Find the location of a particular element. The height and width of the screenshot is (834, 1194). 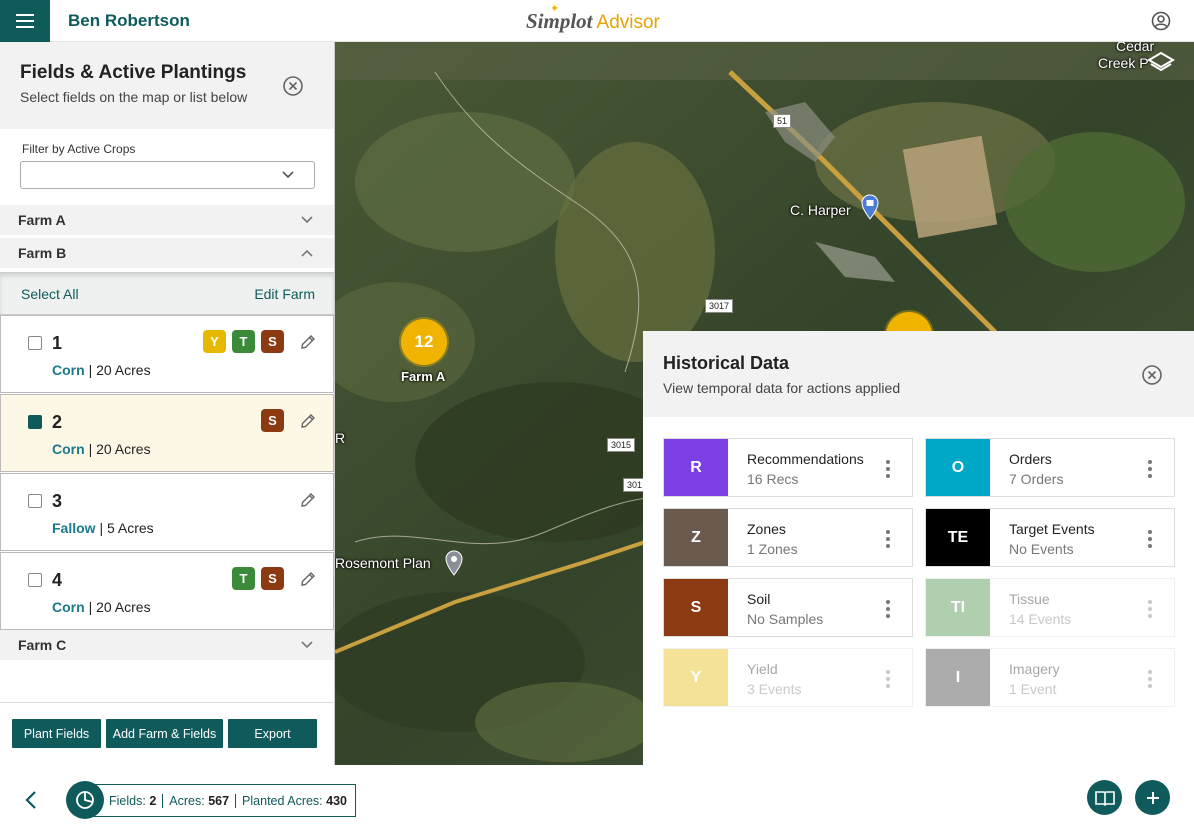

yield-badge: Y is located at coordinates (214, 341).